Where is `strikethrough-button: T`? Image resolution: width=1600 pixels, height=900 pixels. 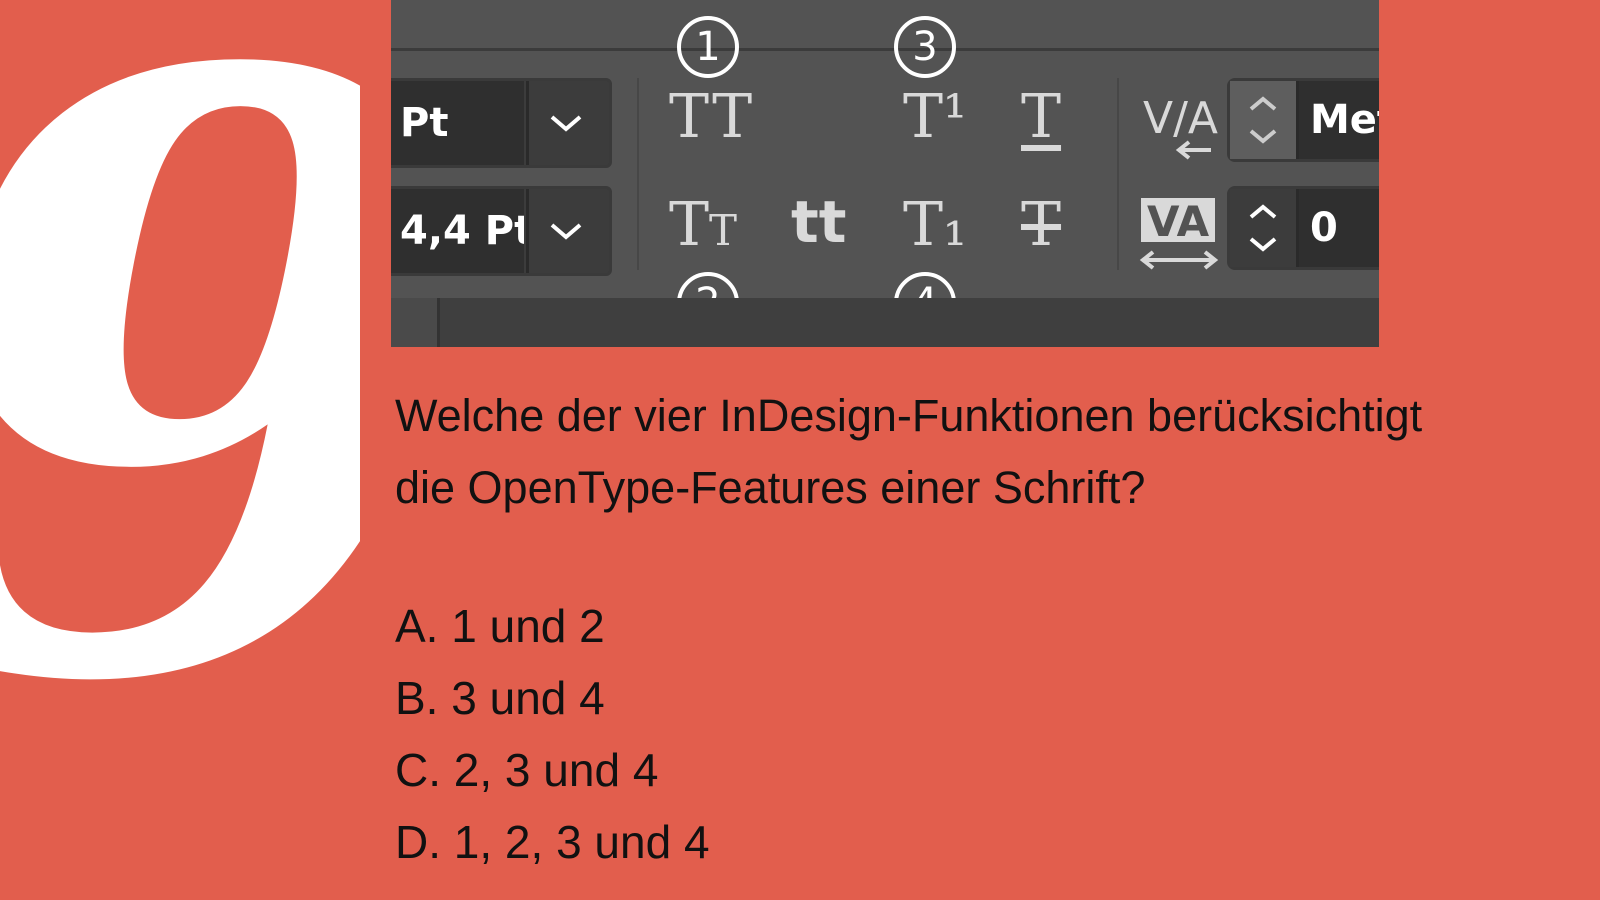 strikethrough-button: T is located at coordinates (1041, 225).